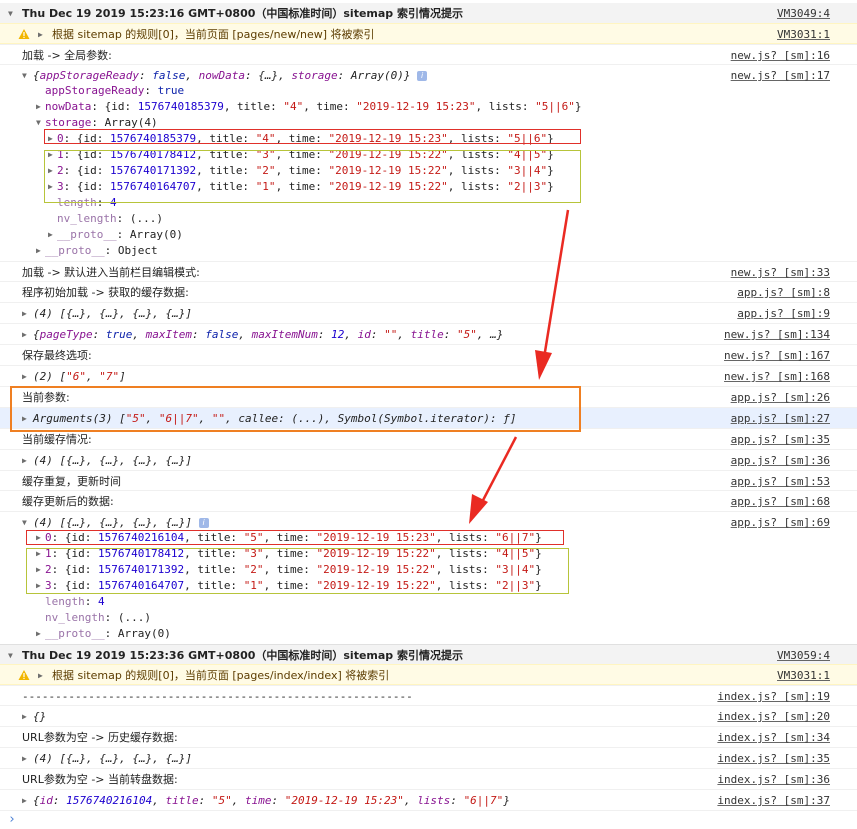 The width and height of the screenshot is (857, 829). I want to click on log-text: 加载 -> 全局参数:, so click(67, 55).